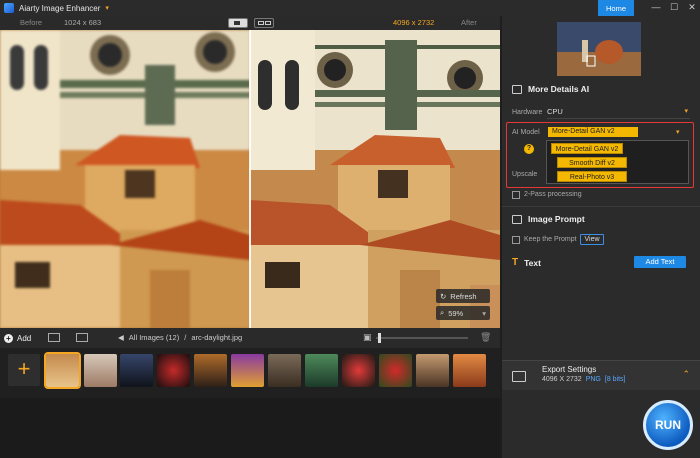 The height and width of the screenshot is (458, 700). I want to click on grid-view-icon, so click(54, 337).